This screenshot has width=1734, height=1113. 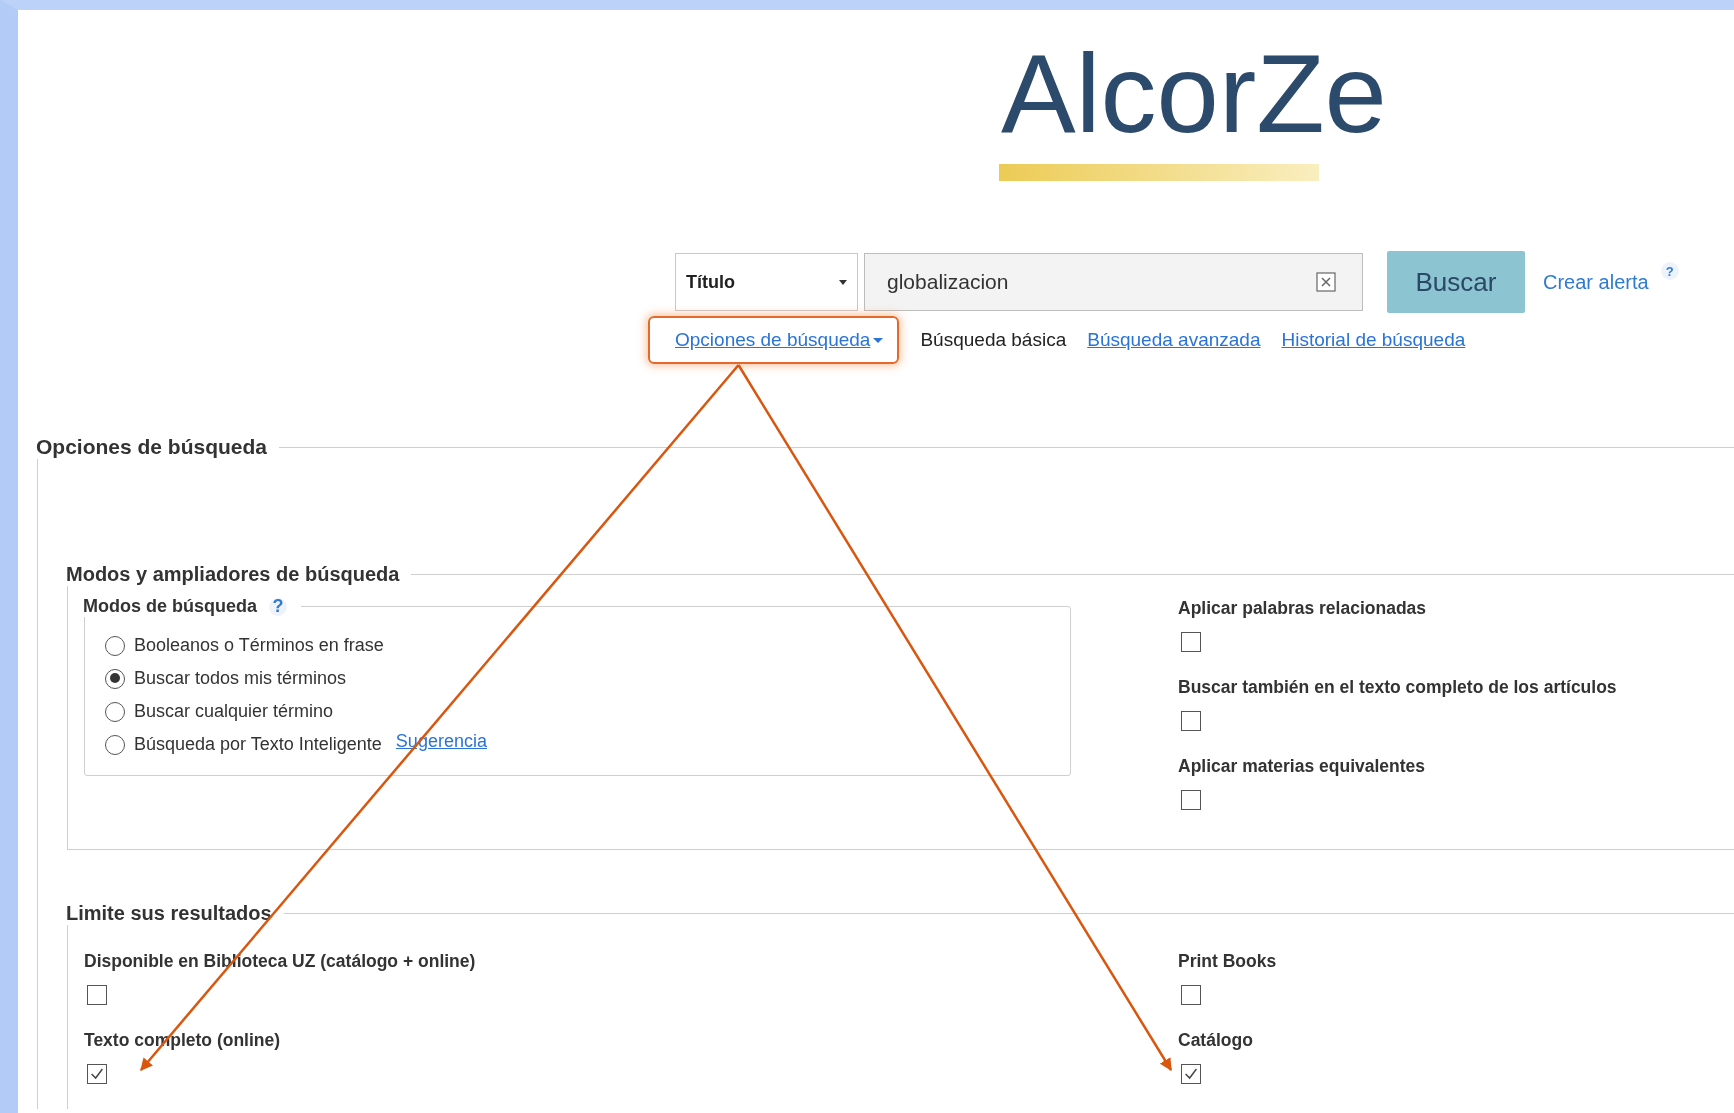 What do you see at coordinates (1373, 340) in the screenshot?
I see `search-mode-link: Historial de búsqueda` at bounding box center [1373, 340].